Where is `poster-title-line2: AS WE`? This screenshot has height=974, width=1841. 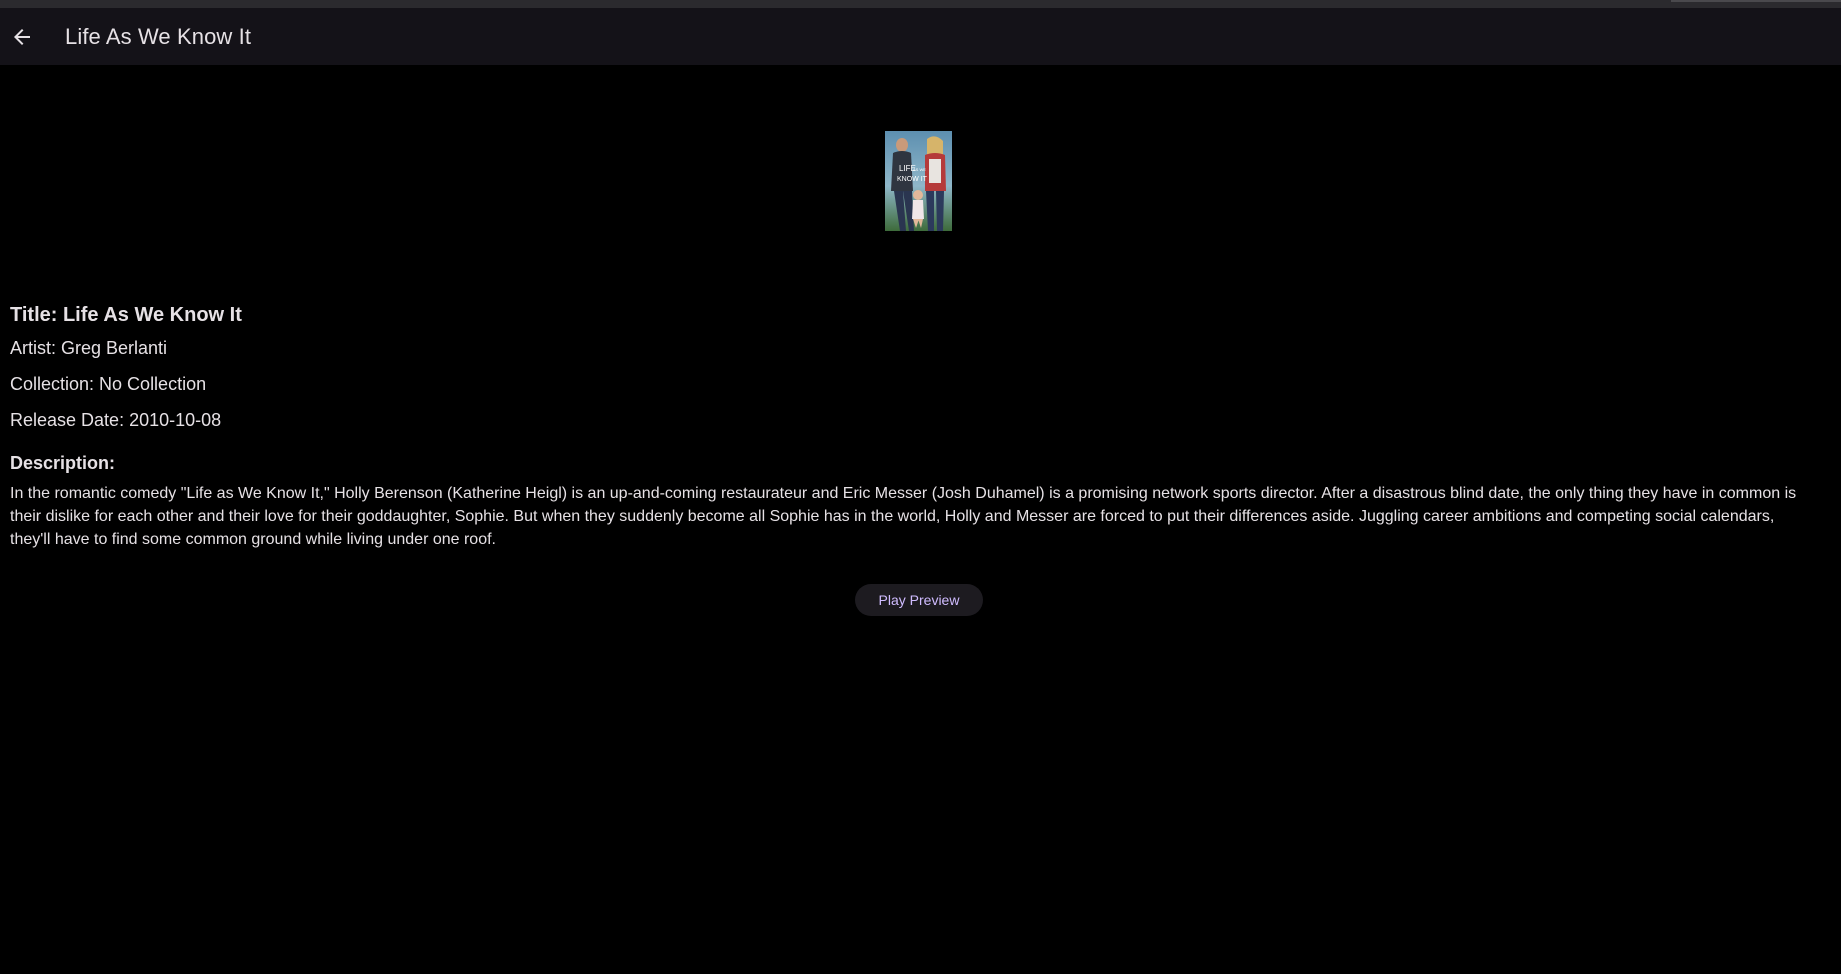
poster-title-line2: AS WE is located at coordinates (919, 169).